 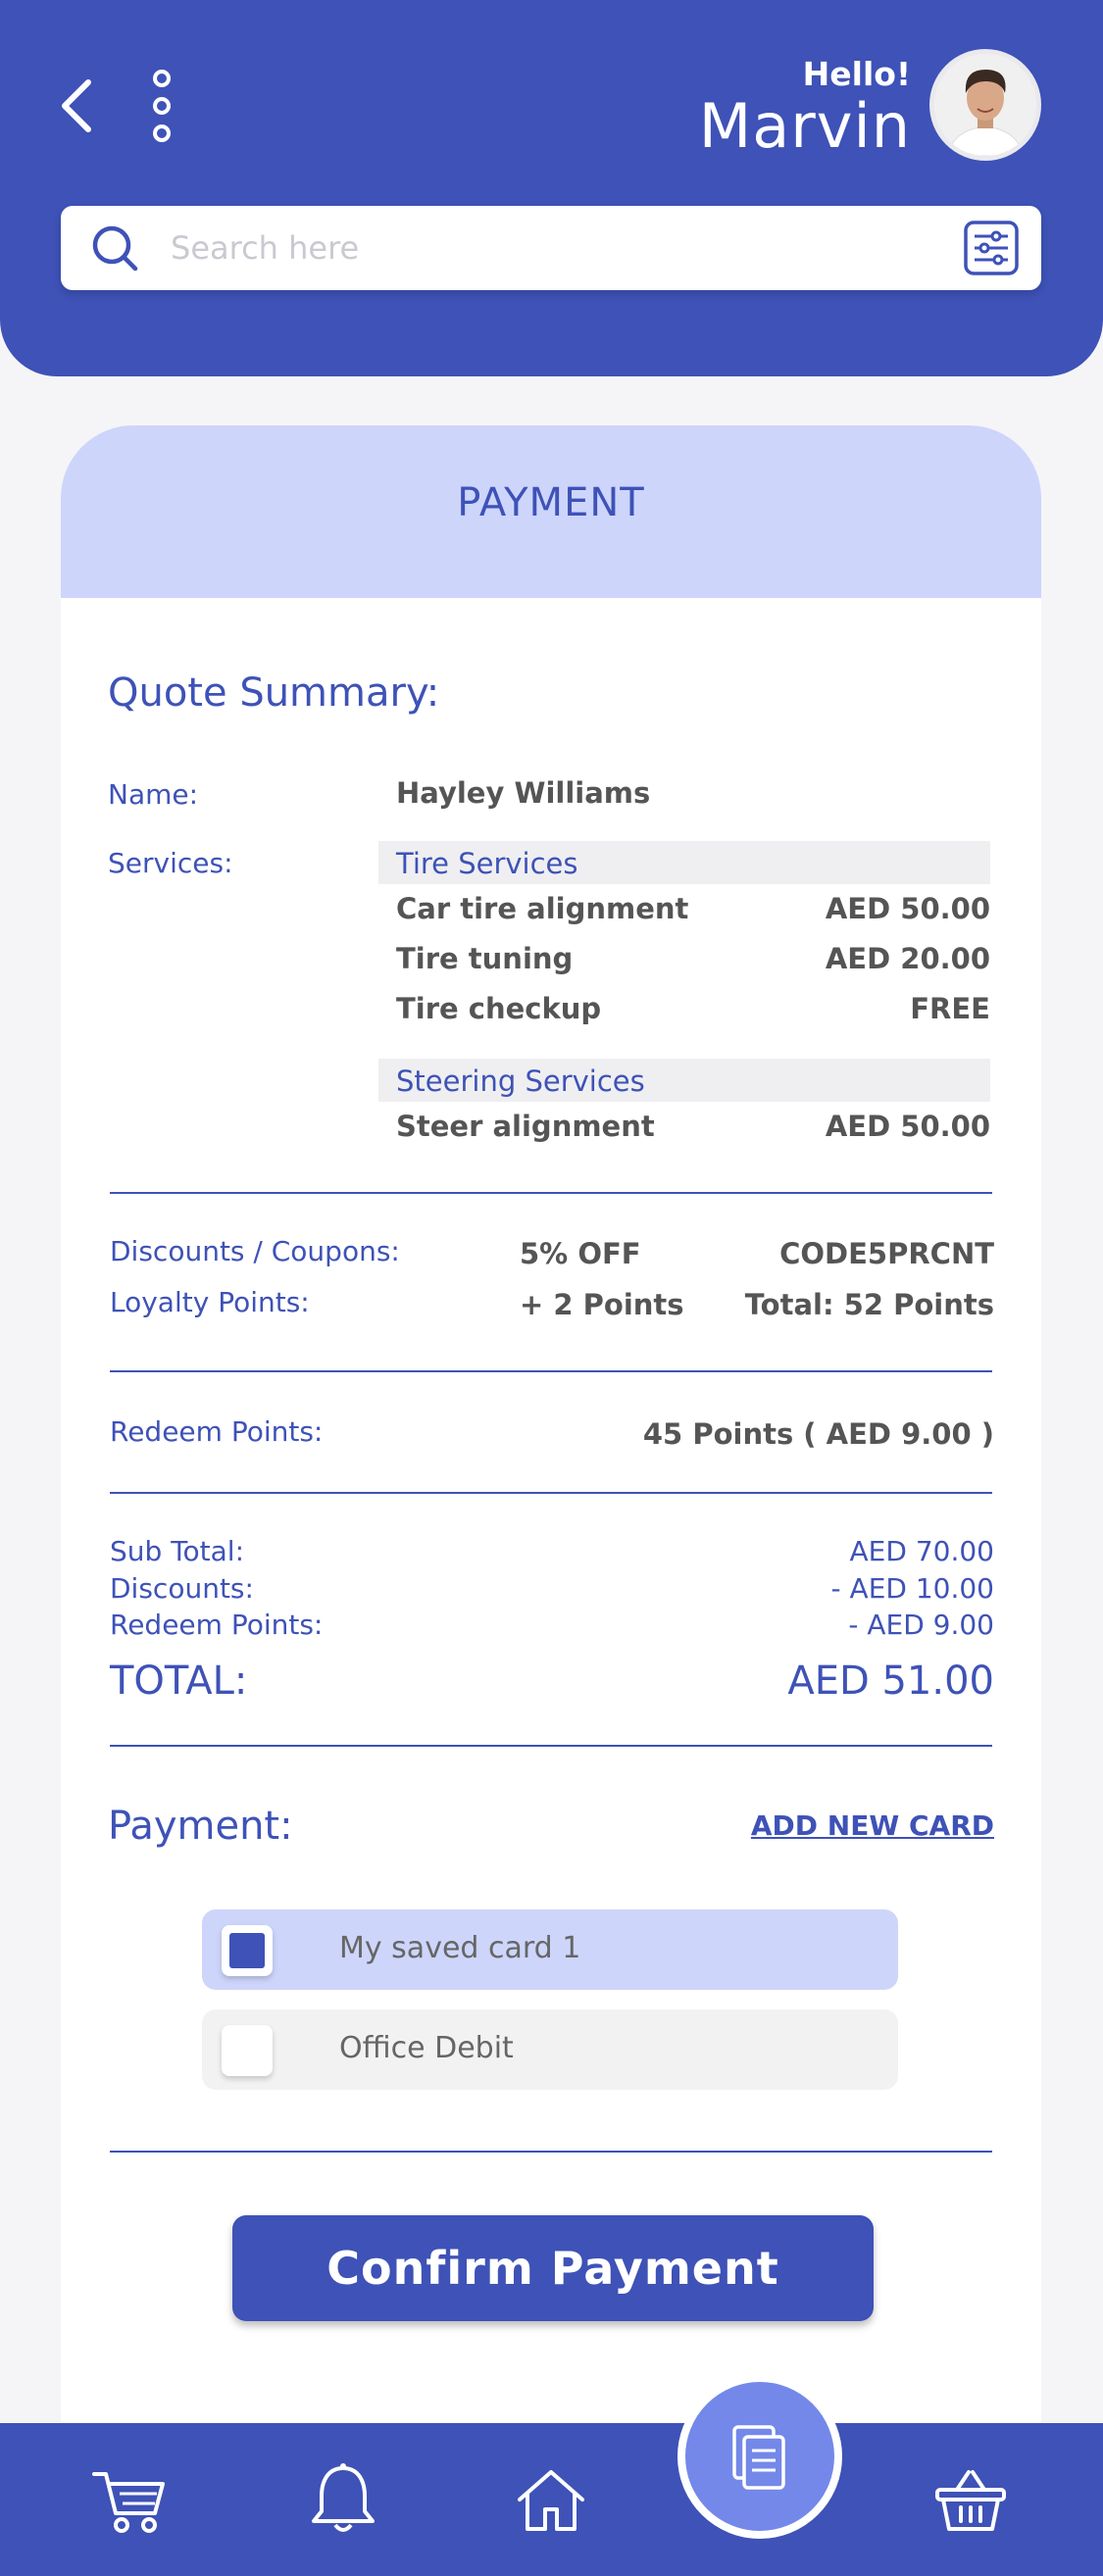 I want to click on service-category: Tire Services, so click(x=684, y=862).